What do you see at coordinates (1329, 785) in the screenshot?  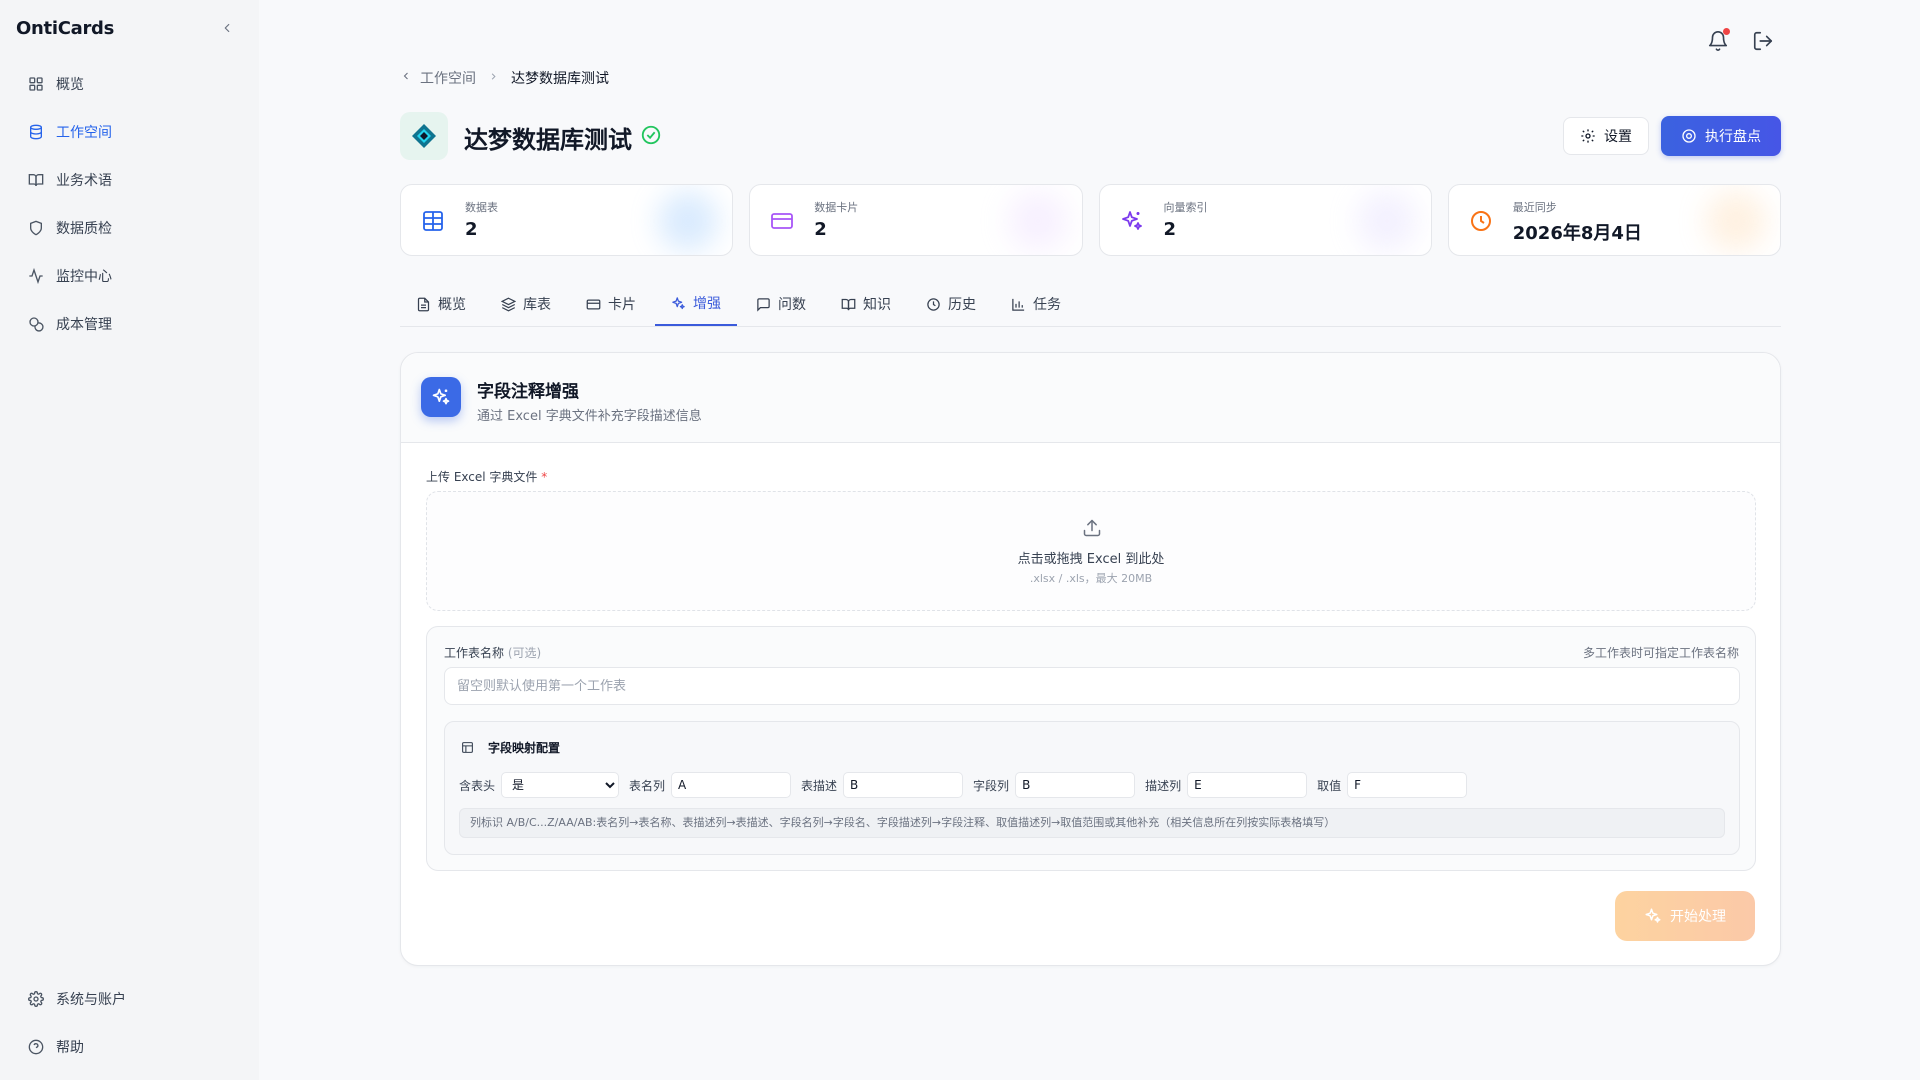 I see `field-label: 取值` at bounding box center [1329, 785].